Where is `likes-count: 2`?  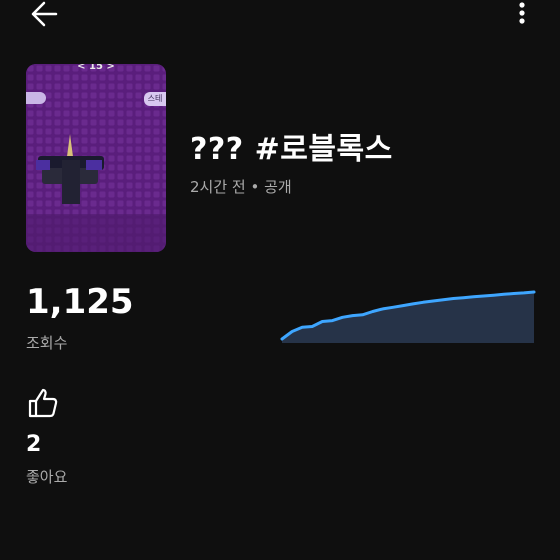
likes-count: 2 is located at coordinates (34, 444).